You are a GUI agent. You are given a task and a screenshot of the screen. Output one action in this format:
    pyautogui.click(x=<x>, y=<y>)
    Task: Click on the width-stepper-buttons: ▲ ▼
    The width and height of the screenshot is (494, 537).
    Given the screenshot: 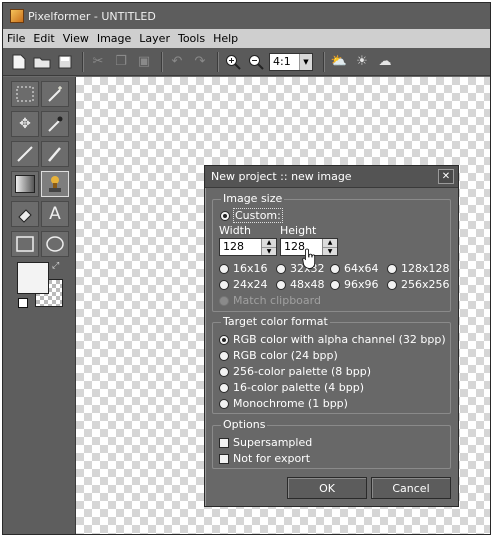 What is the action you would take?
    pyautogui.click(x=268, y=247)
    